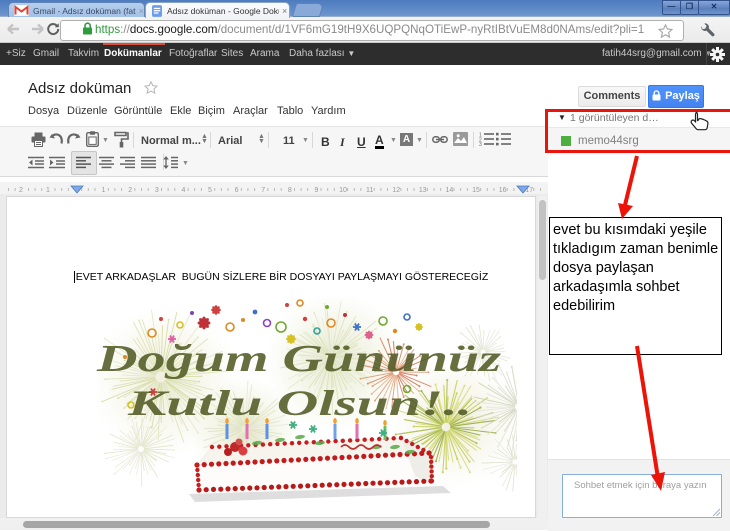  What do you see at coordinates (299, 403) in the screenshot?
I see `svg-text: Kutlu Olsun!..` at bounding box center [299, 403].